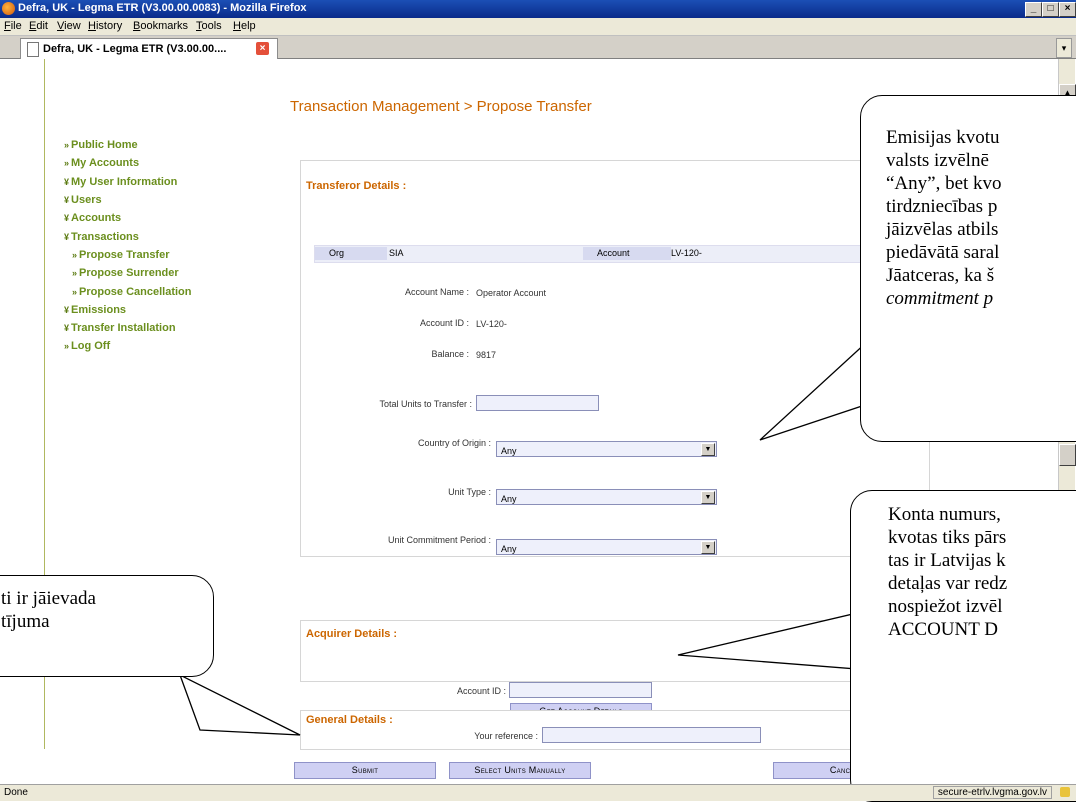 The image size is (1076, 802). What do you see at coordinates (105, 26) in the screenshot?
I see `menu-history: History` at bounding box center [105, 26].